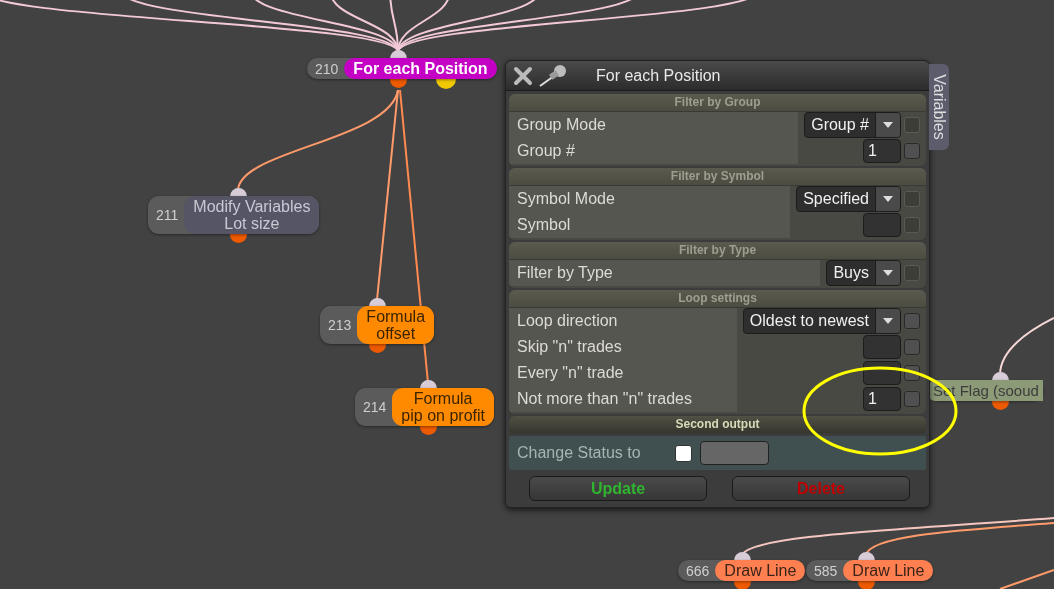 Image resolution: width=1054 pixels, height=589 pixels. What do you see at coordinates (1026, 579) in the screenshot?
I see `connector-line` at bounding box center [1026, 579].